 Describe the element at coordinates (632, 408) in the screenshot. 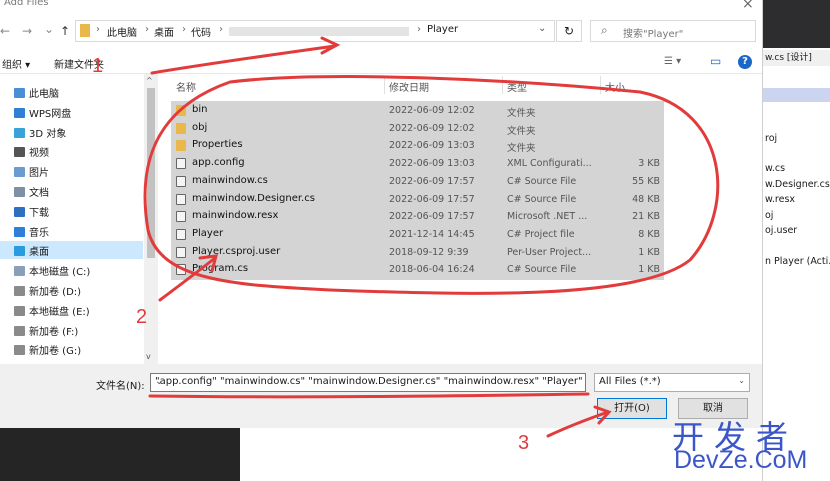

I see `open-button: 打开(O)` at that location.